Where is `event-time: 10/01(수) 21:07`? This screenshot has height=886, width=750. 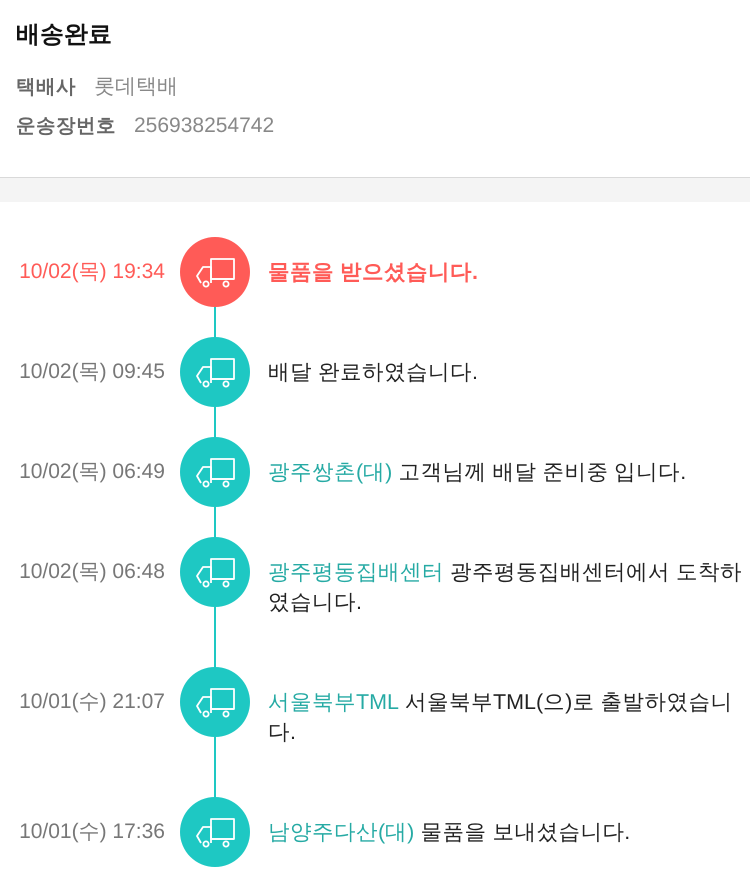
event-time: 10/01(수) 21:07 is located at coordinates (92, 702).